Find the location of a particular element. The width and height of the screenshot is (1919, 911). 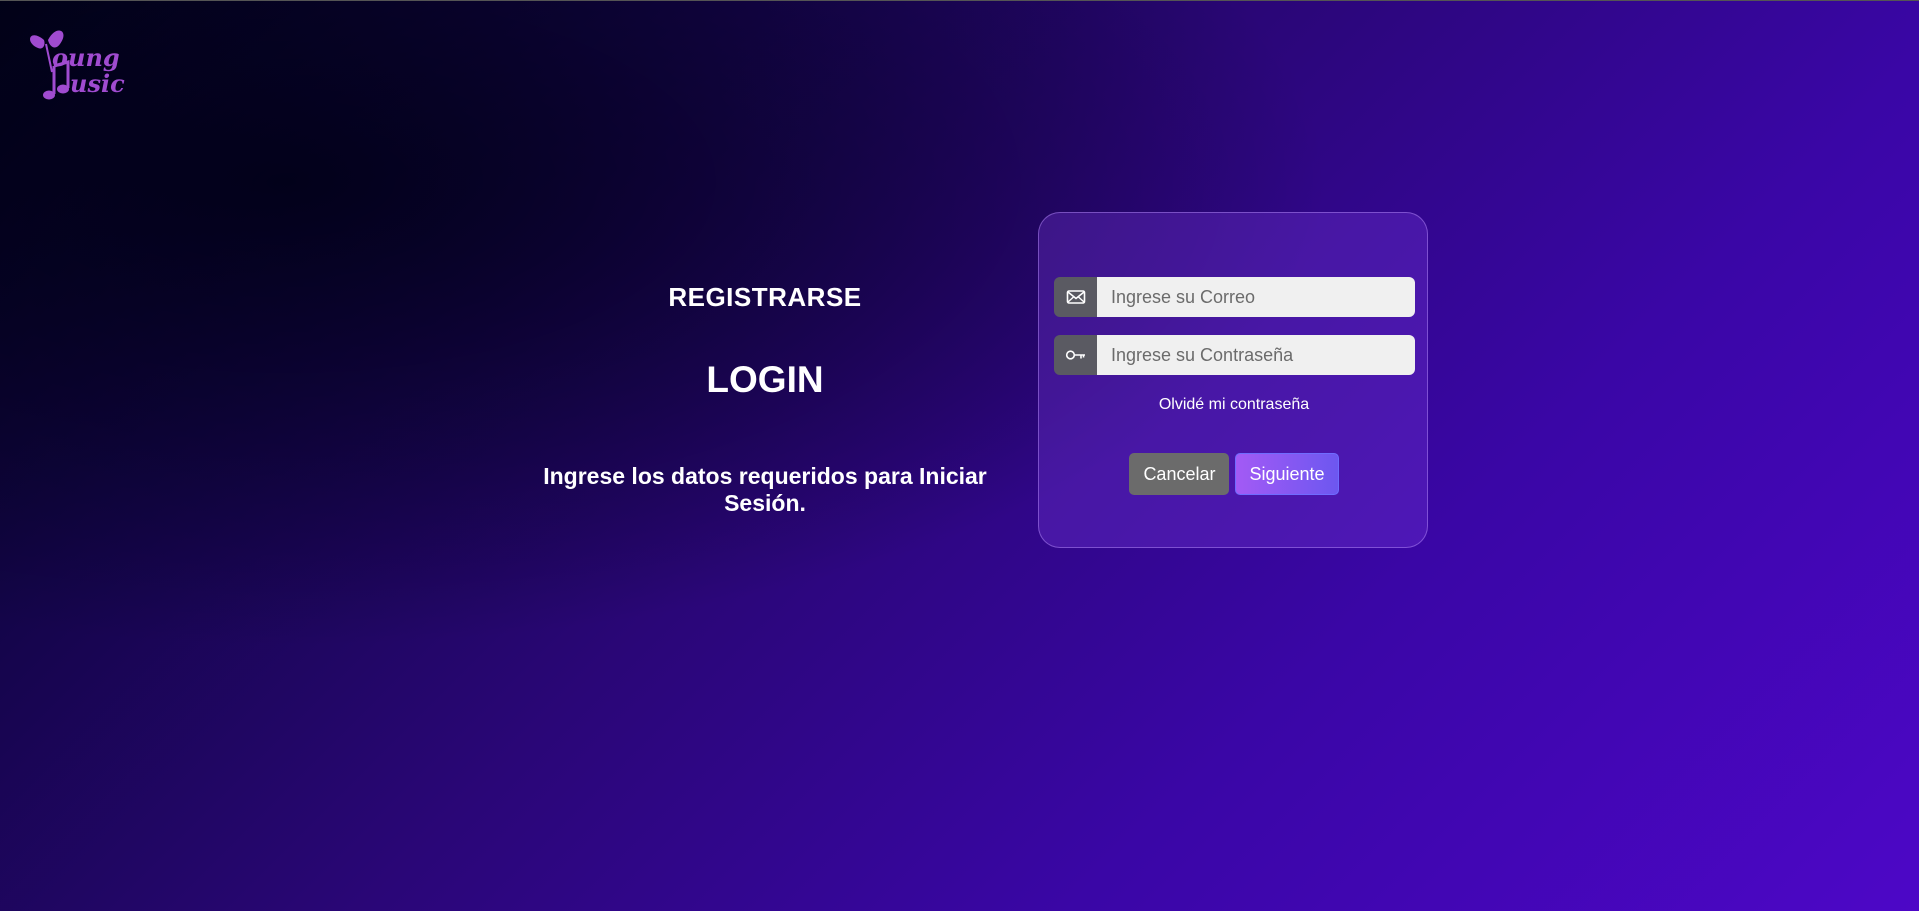

login-card: Olvidé mi contraseña Cancelar Siguiente is located at coordinates (1233, 380).